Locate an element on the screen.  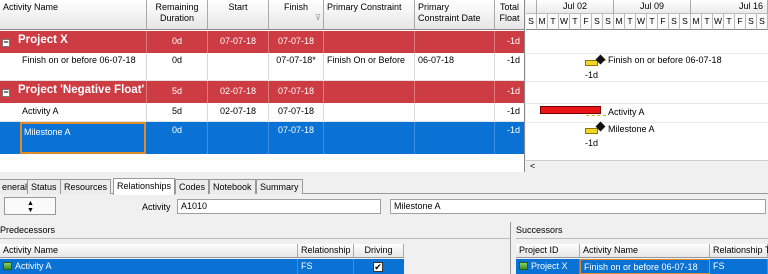
activity-bar is located at coordinates (570, 110).